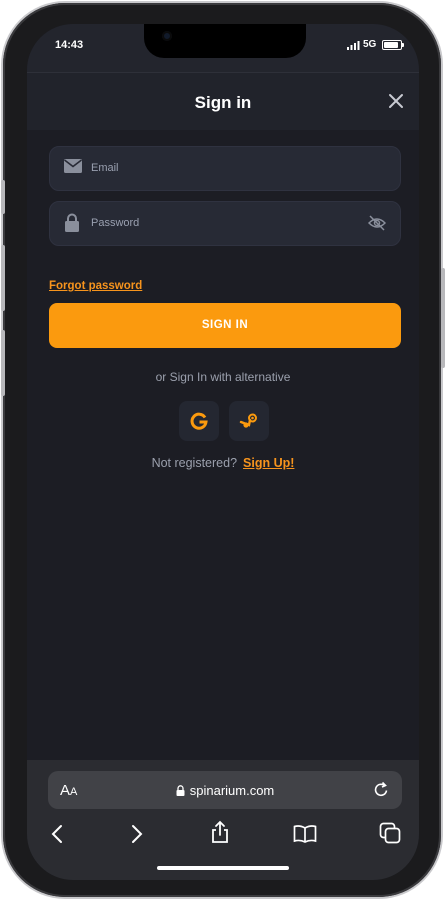 Image resolution: width=446 pixels, height=900 pixels. I want to click on reload-icon, so click(381, 790).